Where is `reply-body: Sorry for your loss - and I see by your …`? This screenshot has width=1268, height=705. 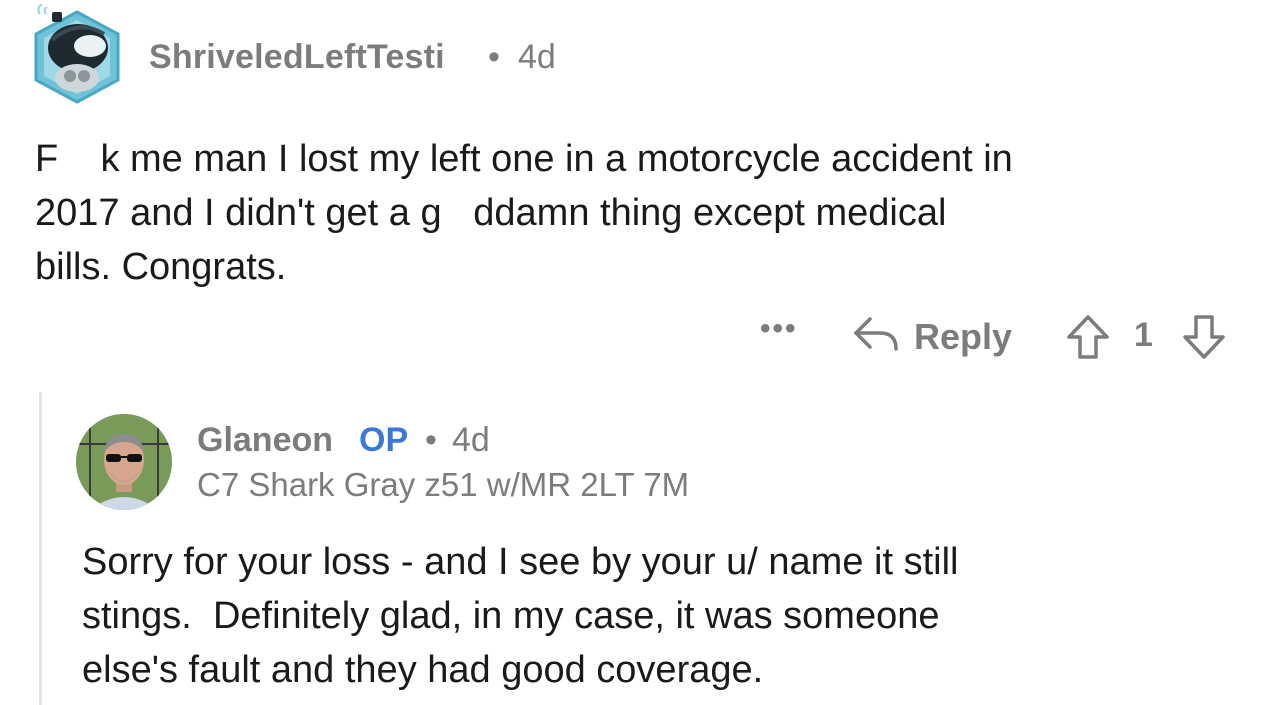
reply-body: Sorry for your loss - and I see by your … is located at coordinates (520, 616).